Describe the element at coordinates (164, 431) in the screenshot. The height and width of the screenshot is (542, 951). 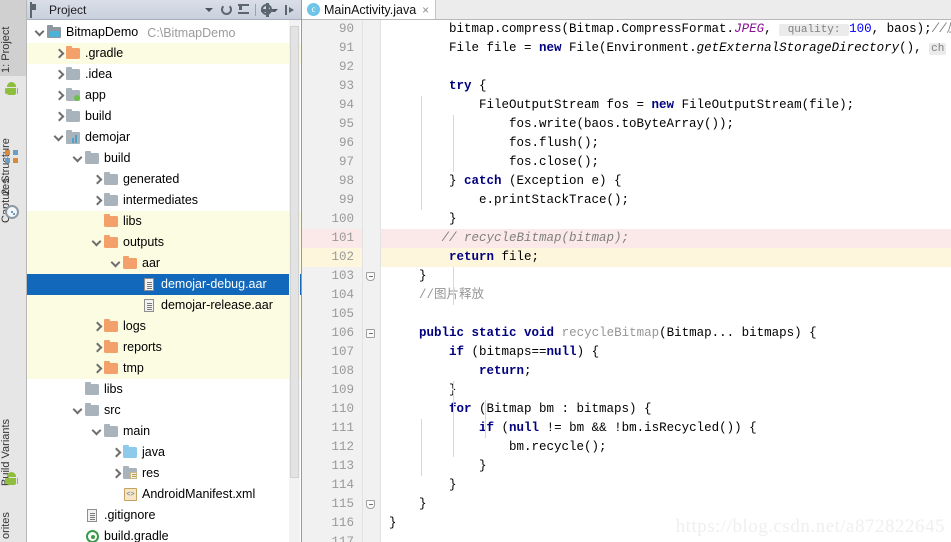
I see `tree-row: main` at that location.